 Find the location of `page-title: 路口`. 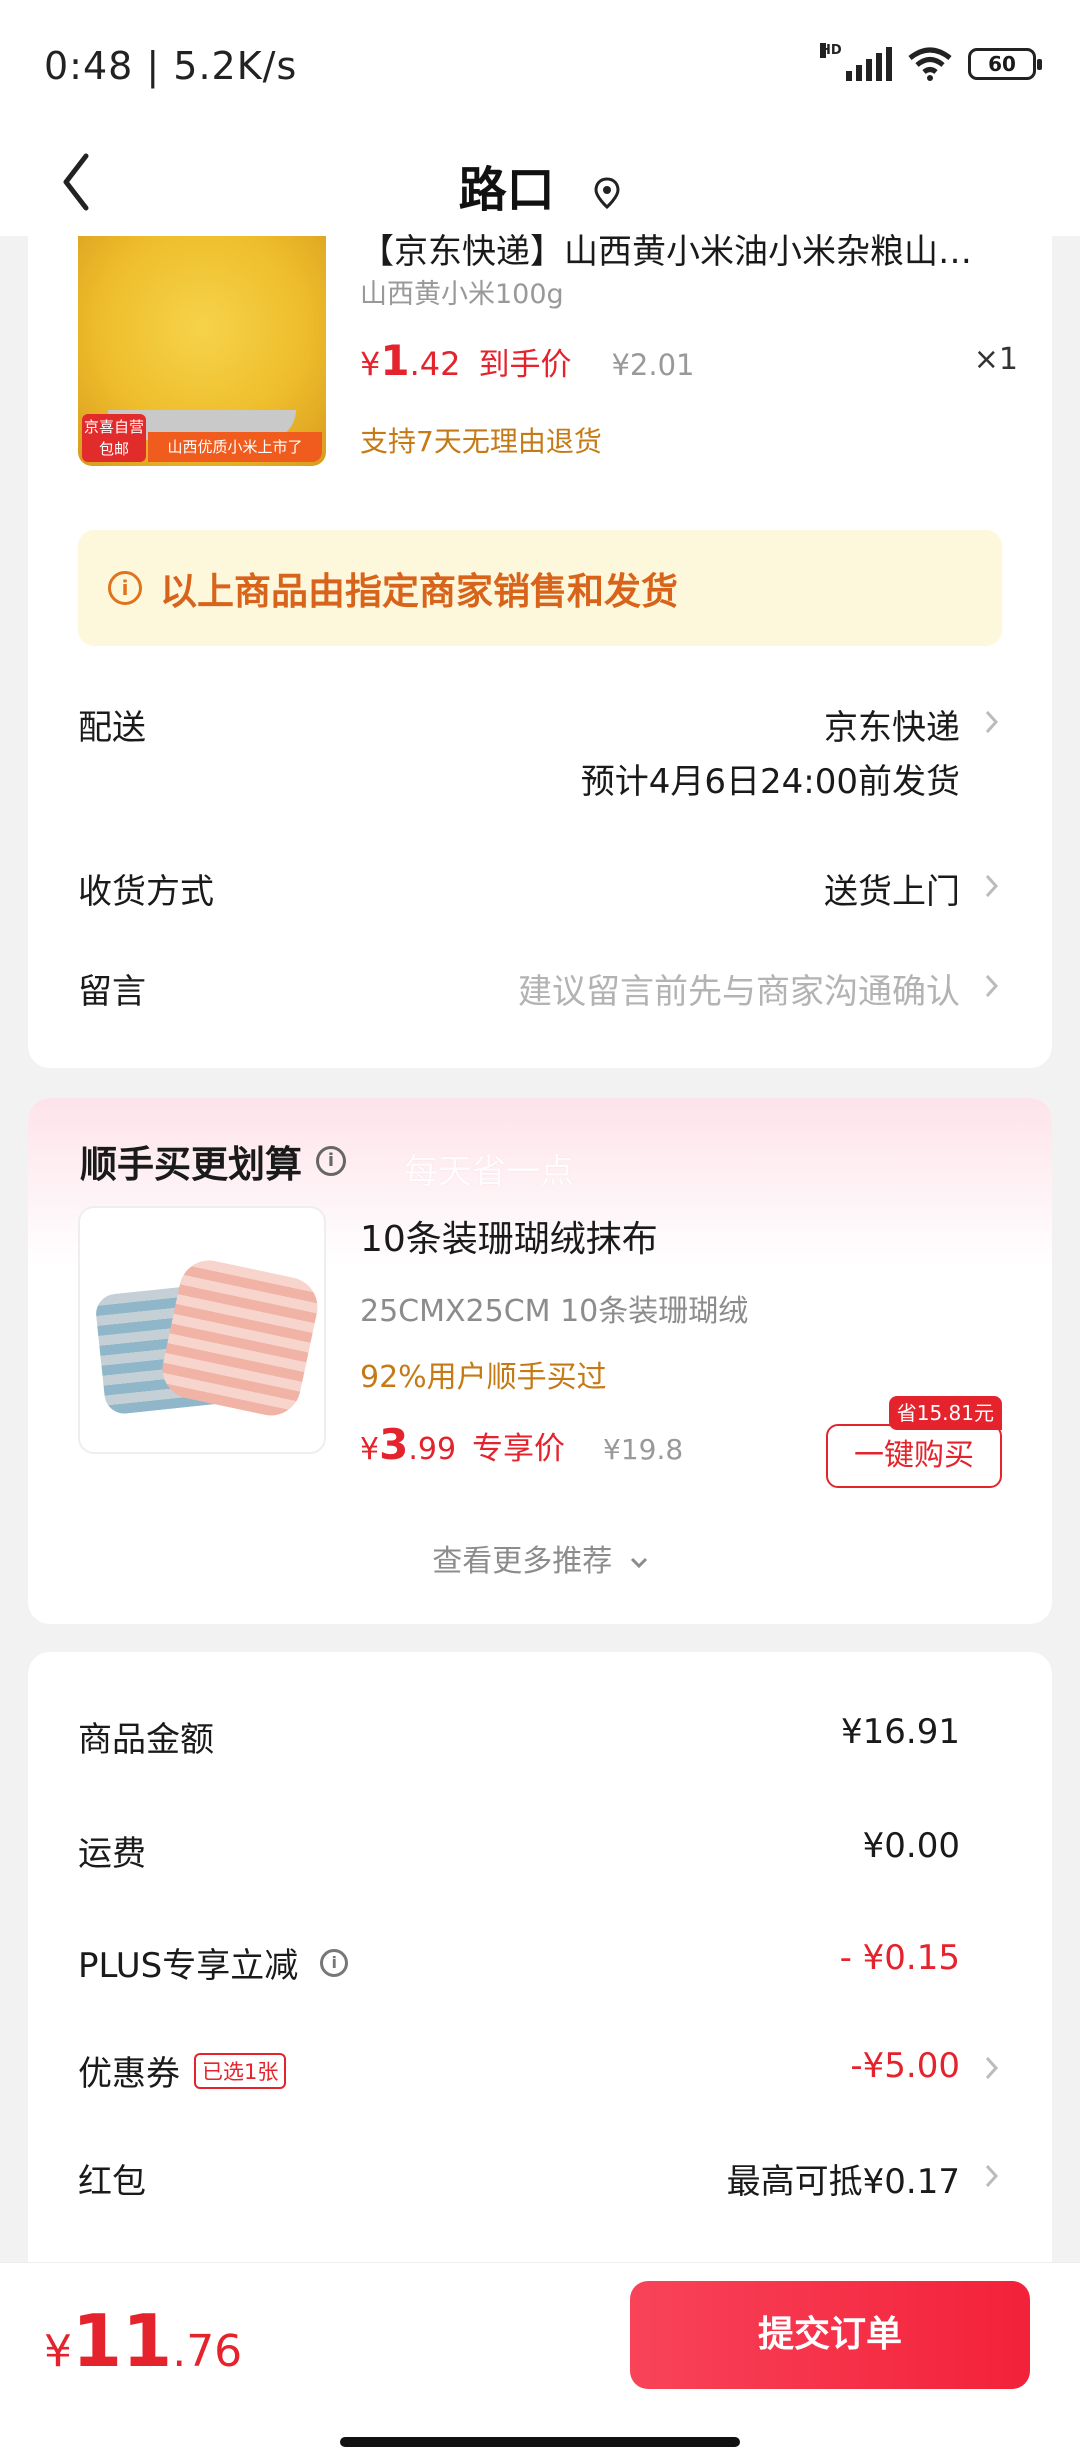

page-title: 路口 is located at coordinates (540, 185).